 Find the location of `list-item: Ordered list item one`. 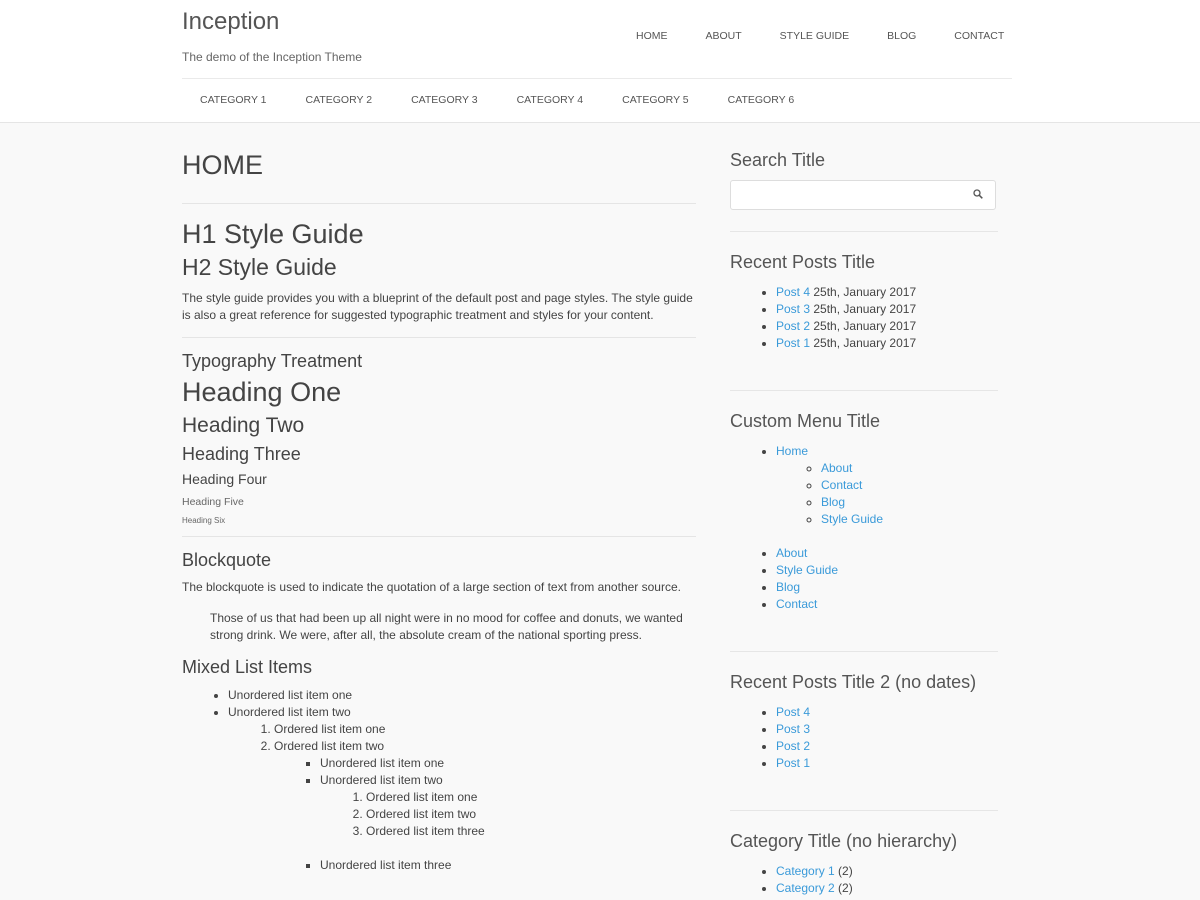

list-item: Ordered list item one is located at coordinates (485, 729).